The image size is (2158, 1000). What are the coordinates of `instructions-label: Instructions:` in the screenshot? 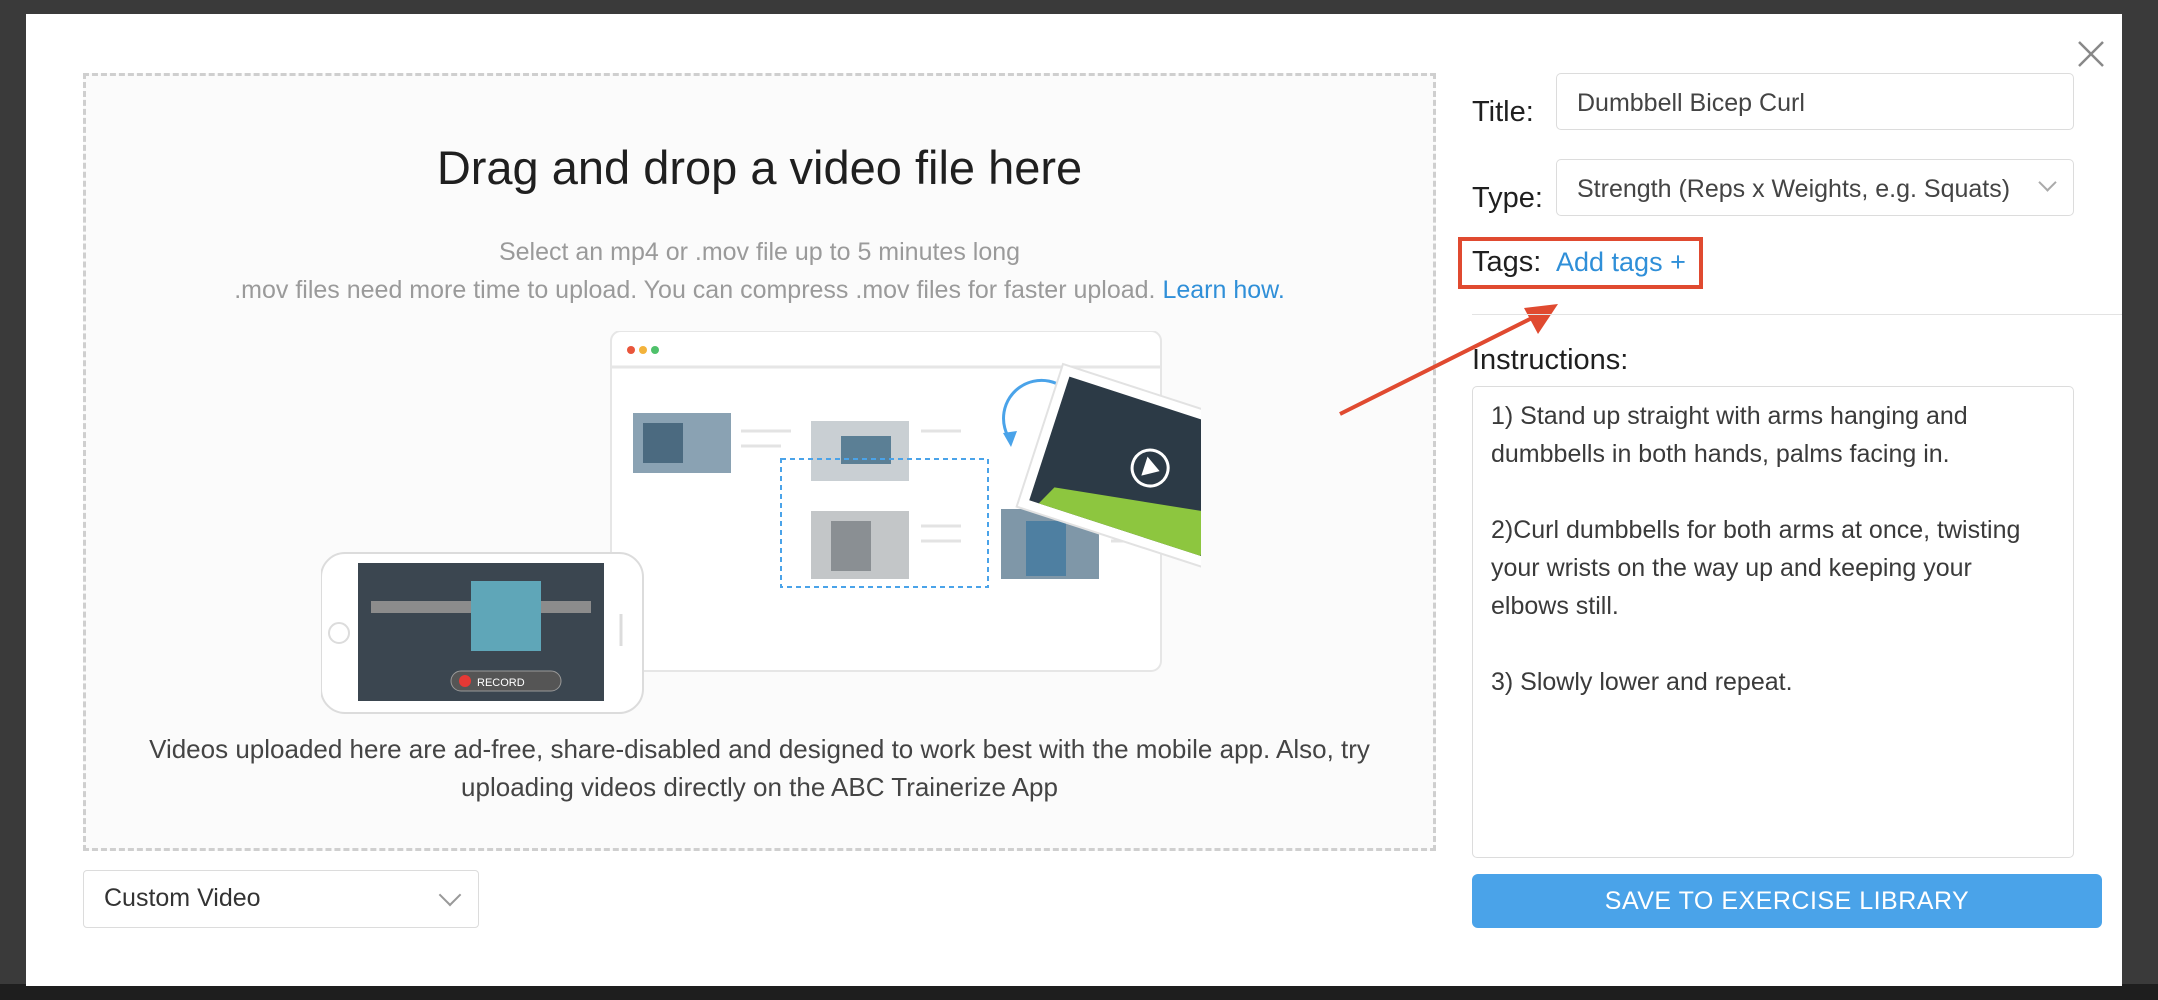 It's located at (1550, 360).